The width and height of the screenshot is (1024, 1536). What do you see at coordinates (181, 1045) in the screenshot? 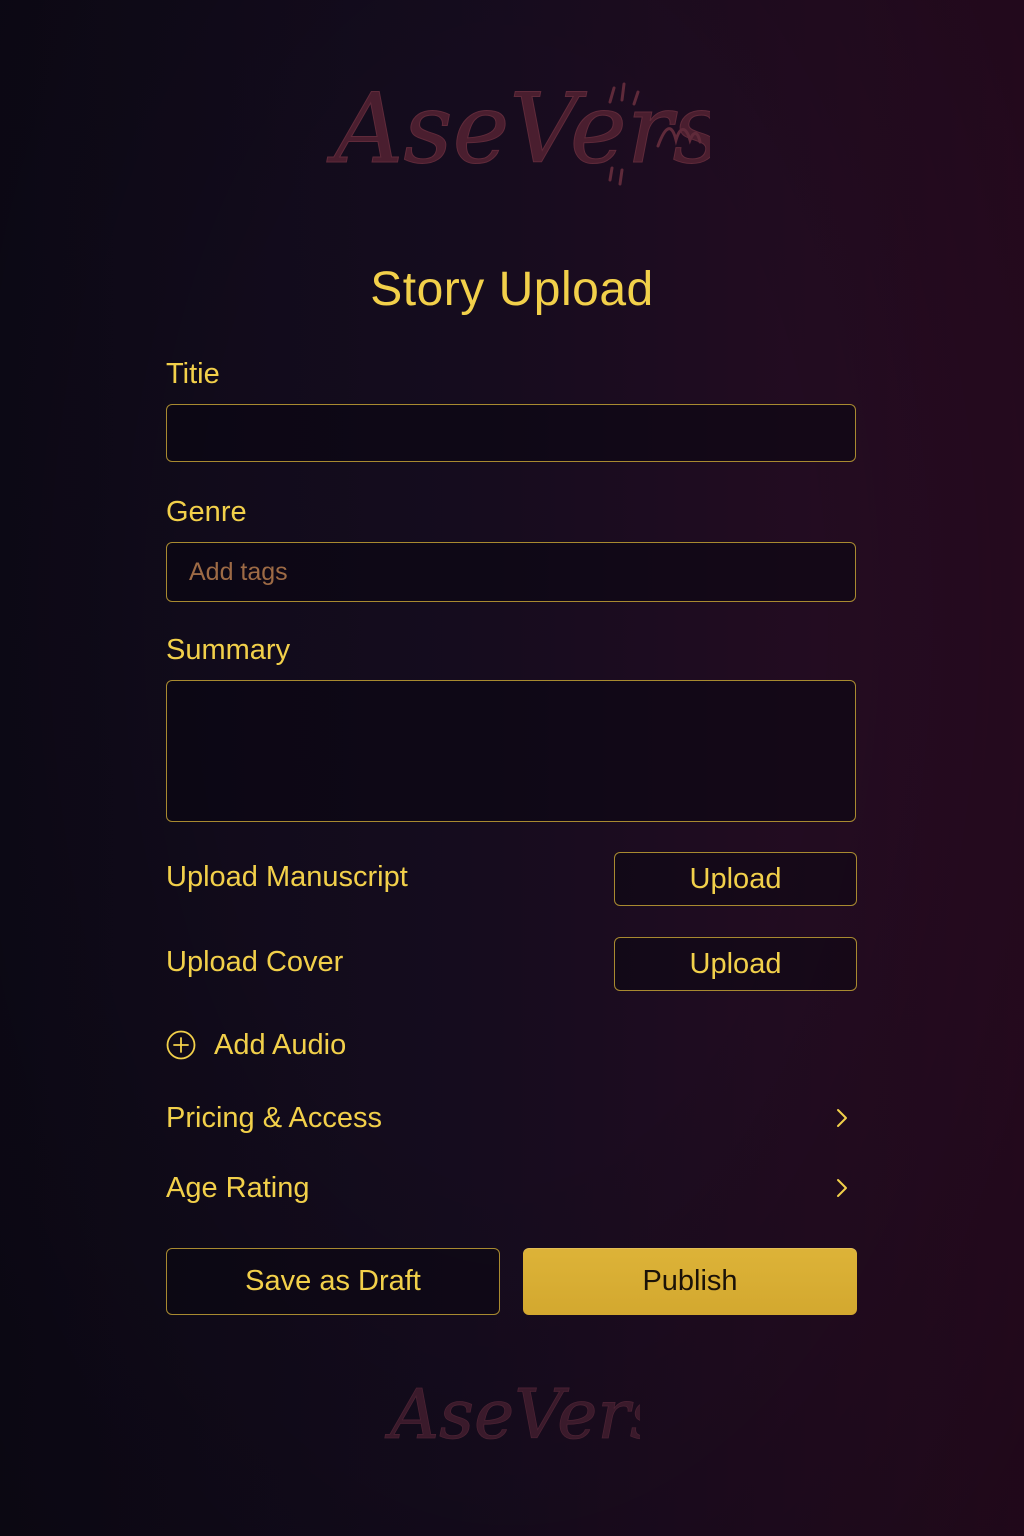
I see `plus-circle-icon` at bounding box center [181, 1045].